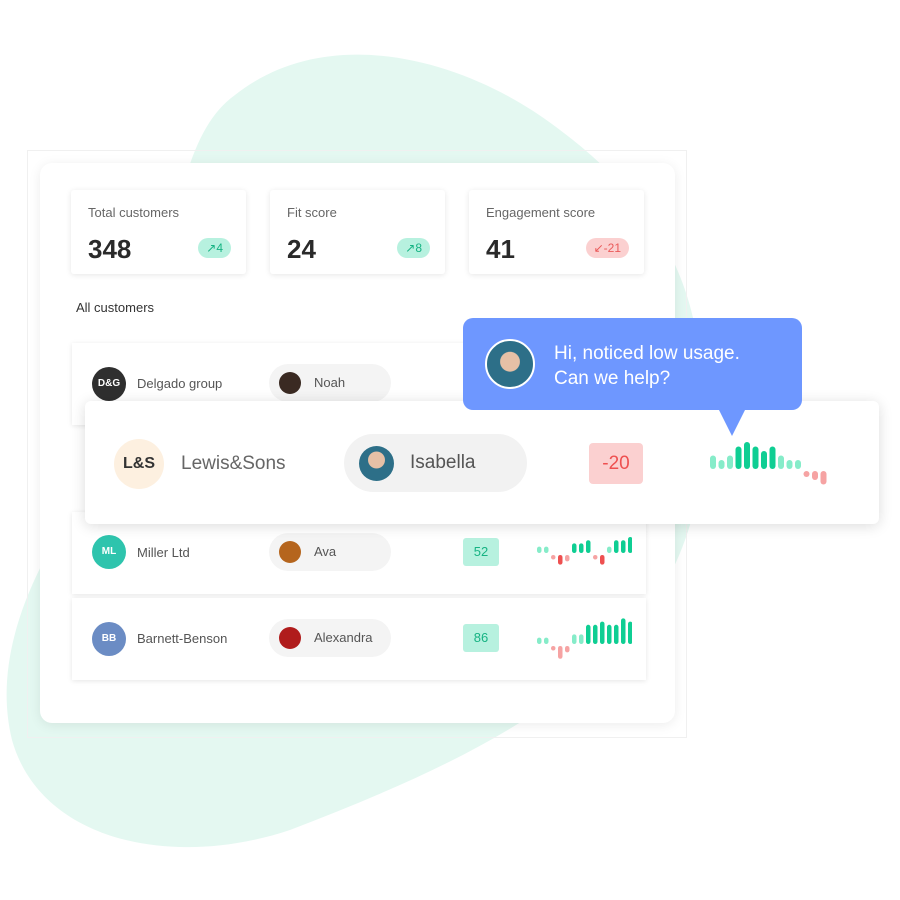  I want to click on company-name: Barnett-Benson, so click(182, 638).